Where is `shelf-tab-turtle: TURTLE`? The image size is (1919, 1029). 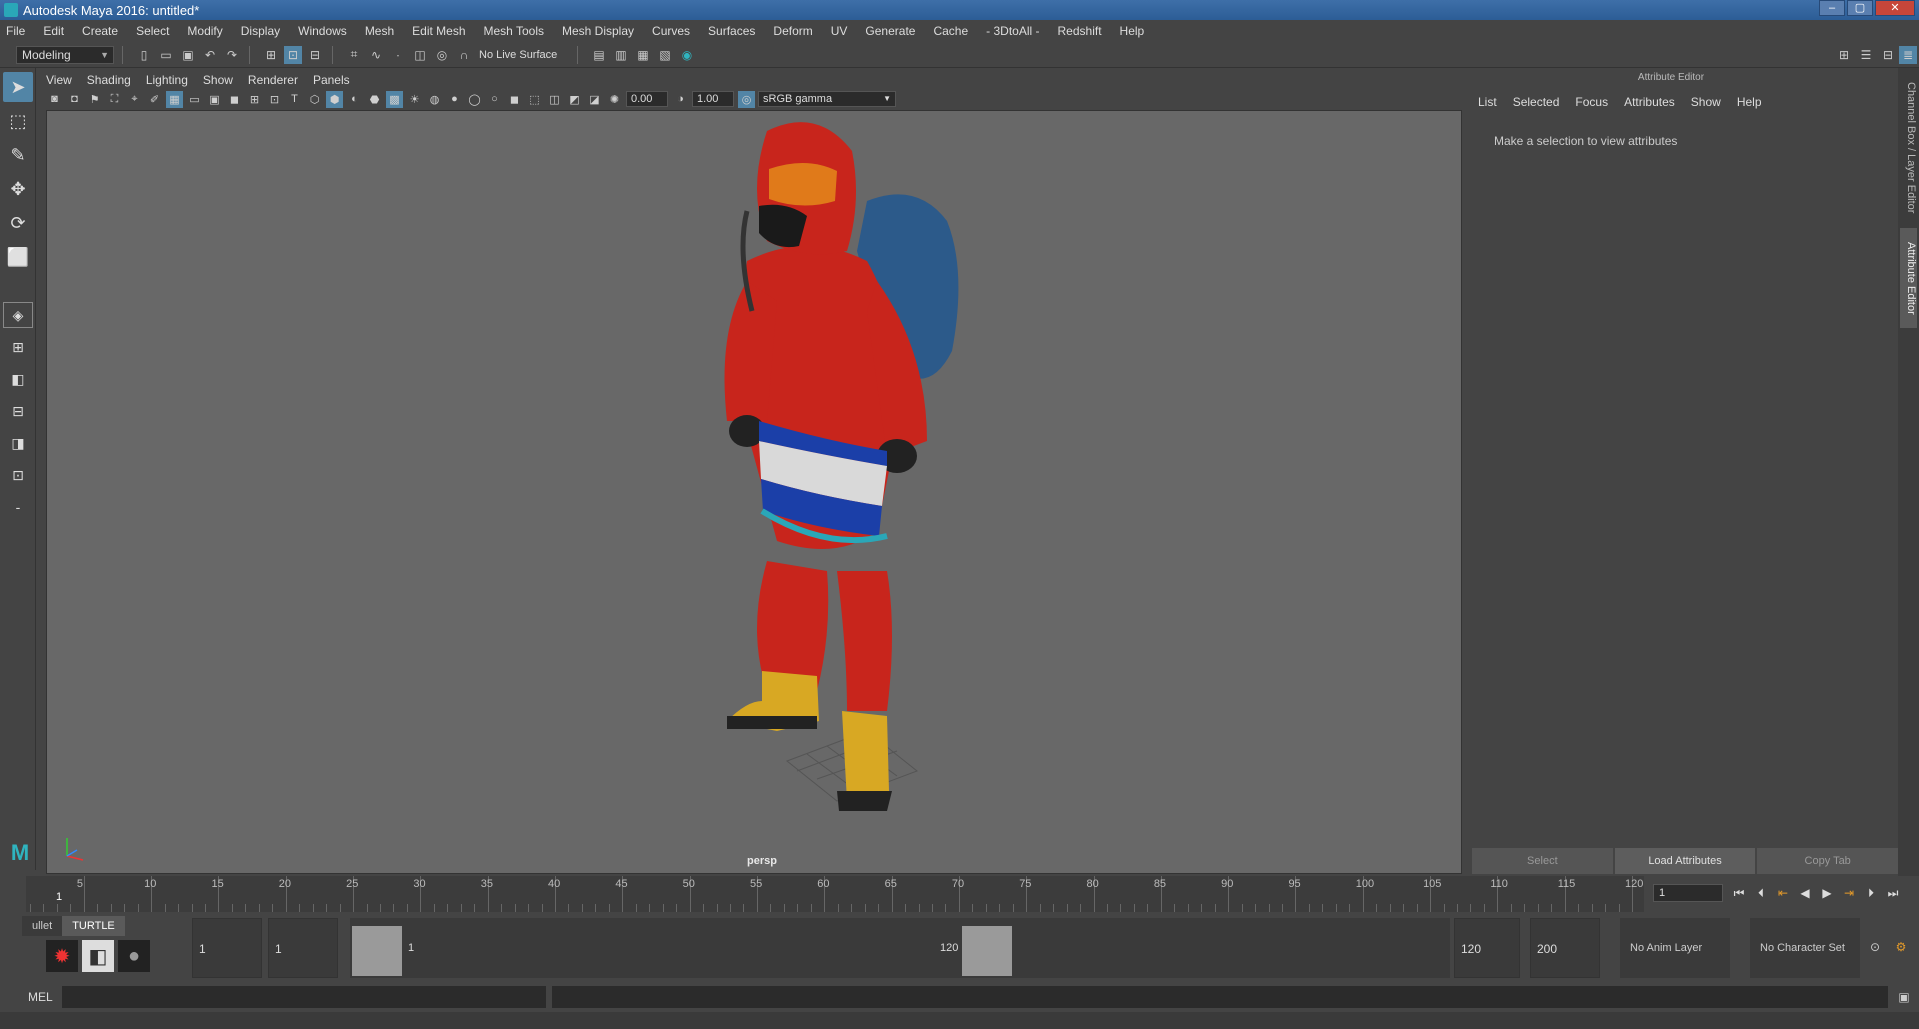
shelf-tab-turtle: TURTLE is located at coordinates (93, 926).